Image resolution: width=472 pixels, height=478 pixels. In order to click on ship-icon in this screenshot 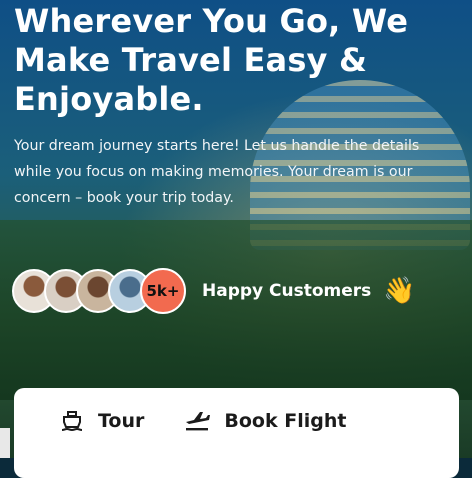, I will do `click(72, 421)`.